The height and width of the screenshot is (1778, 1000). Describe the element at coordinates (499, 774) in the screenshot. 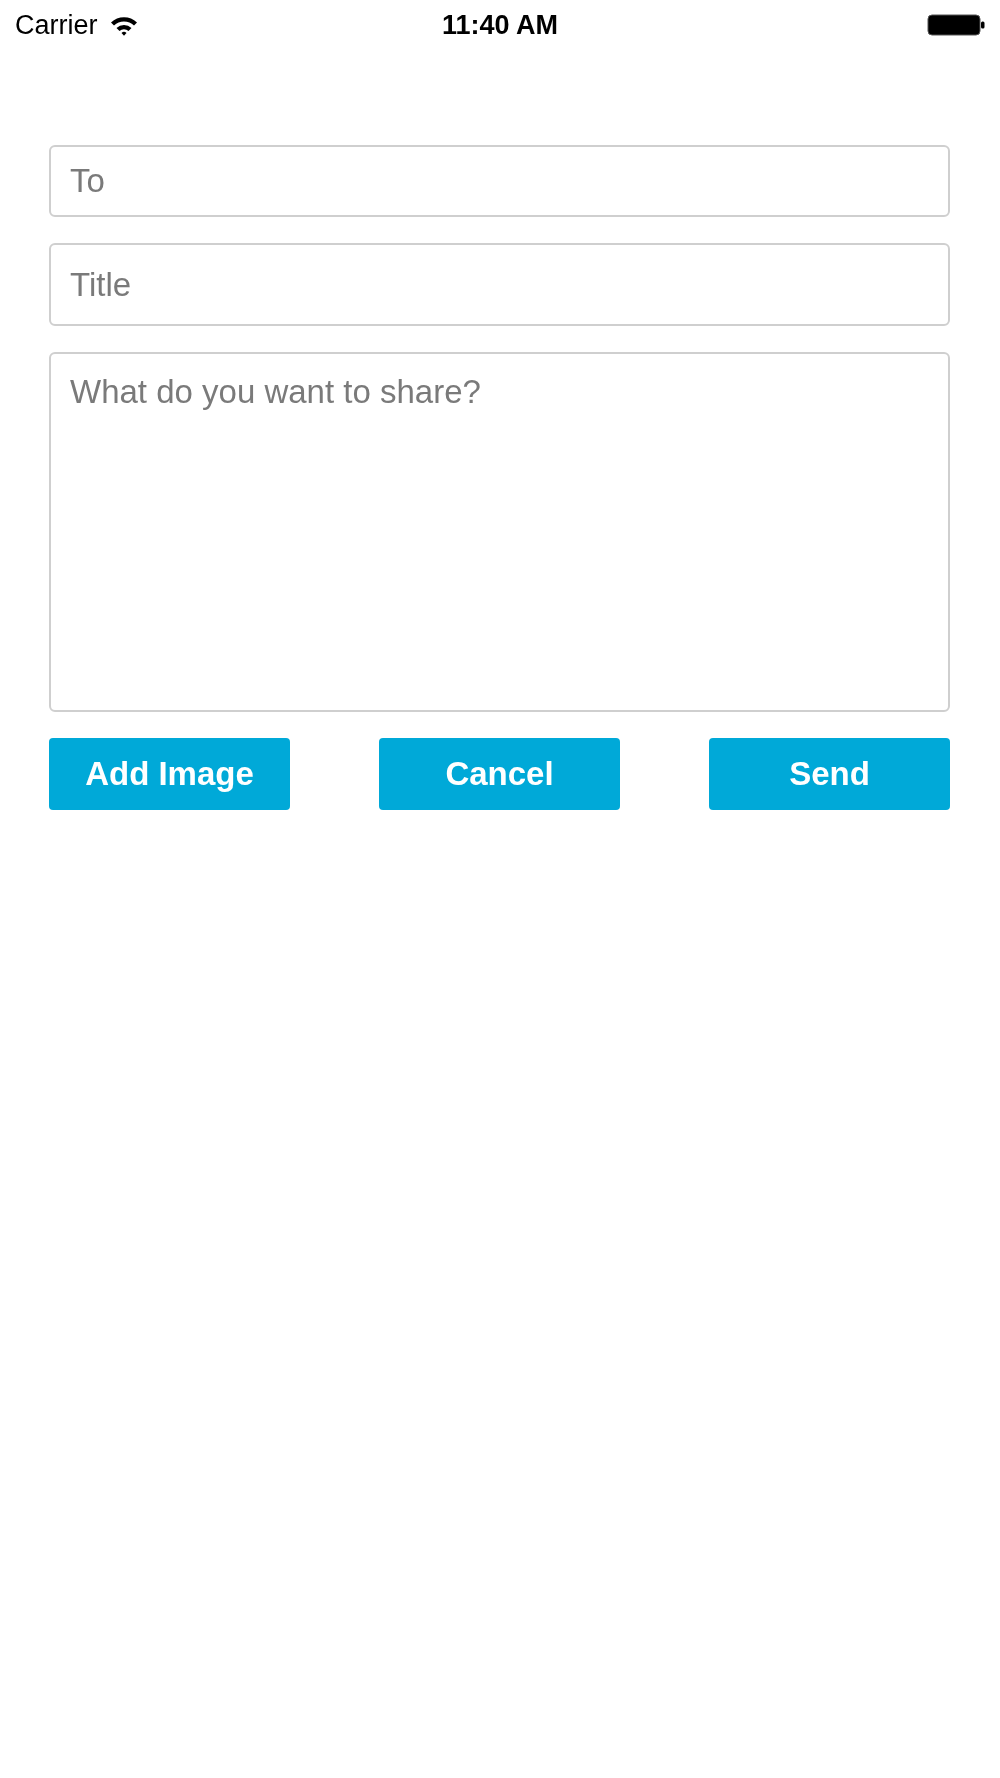

I see `action-button: Cancel` at that location.